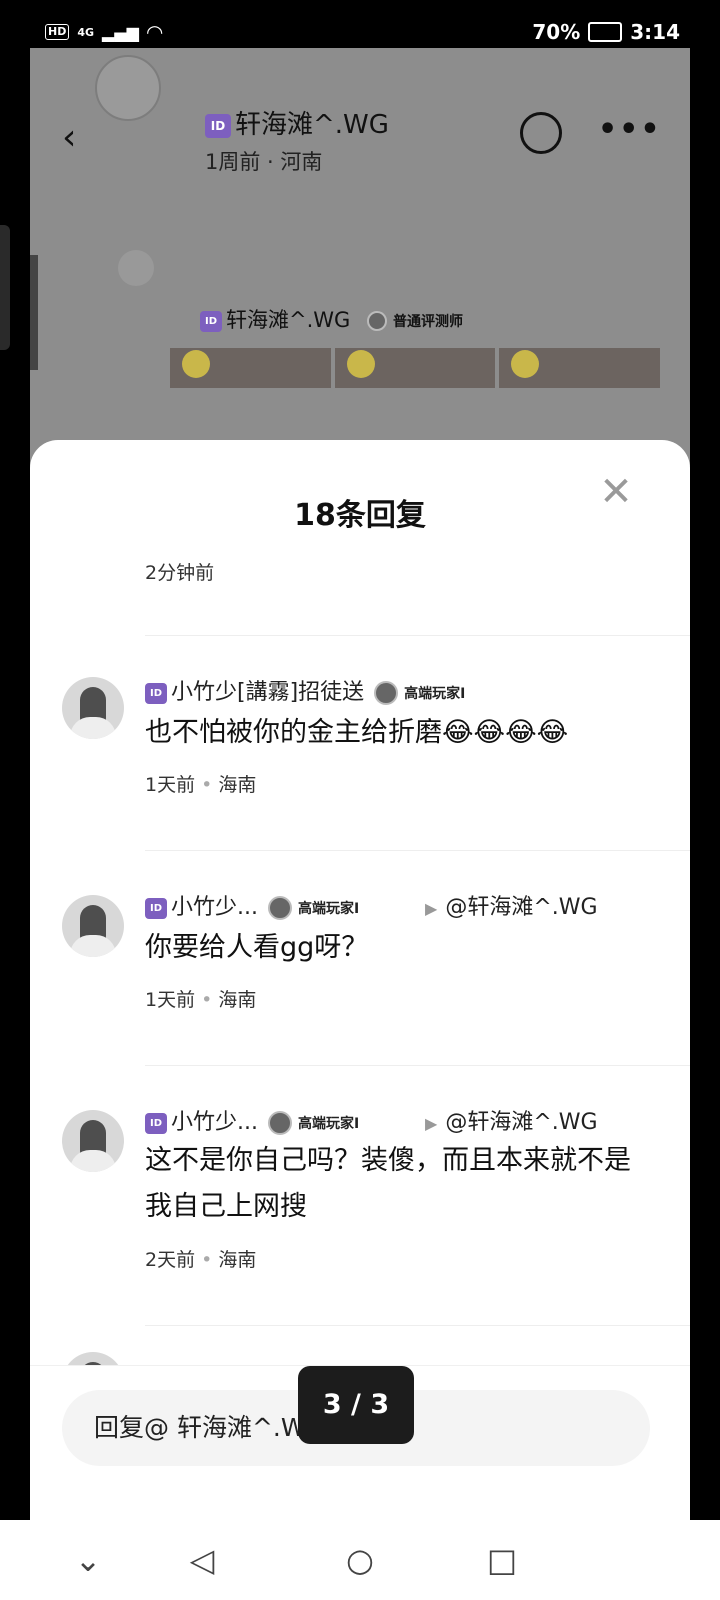 The height and width of the screenshot is (1600, 720). Describe the element at coordinates (200, 1258) in the screenshot. I see `comment-meta: 2天前 • 海南` at that location.